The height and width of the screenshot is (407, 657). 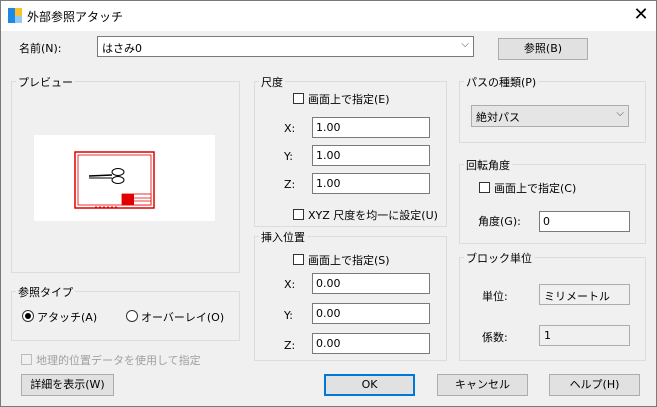 What do you see at coordinates (371, 343) in the screenshot?
I see `insertion-z-input: 0.00` at bounding box center [371, 343].